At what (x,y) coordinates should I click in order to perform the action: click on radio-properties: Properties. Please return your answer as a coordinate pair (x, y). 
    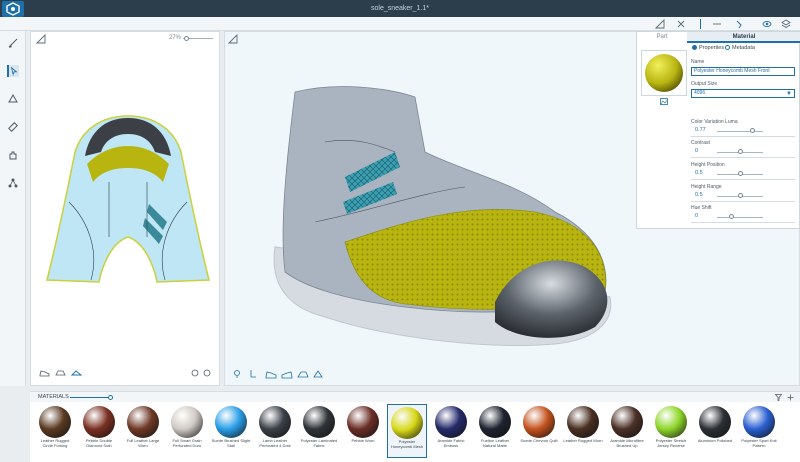
    Looking at the image, I should click on (708, 48).